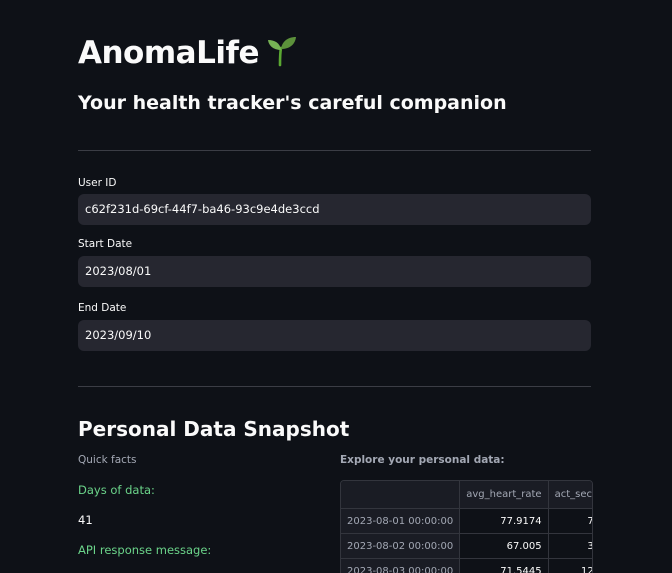 Image resolution: width=672 pixels, height=573 pixels. I want to click on table-cell: 3,280, so click(570, 546).